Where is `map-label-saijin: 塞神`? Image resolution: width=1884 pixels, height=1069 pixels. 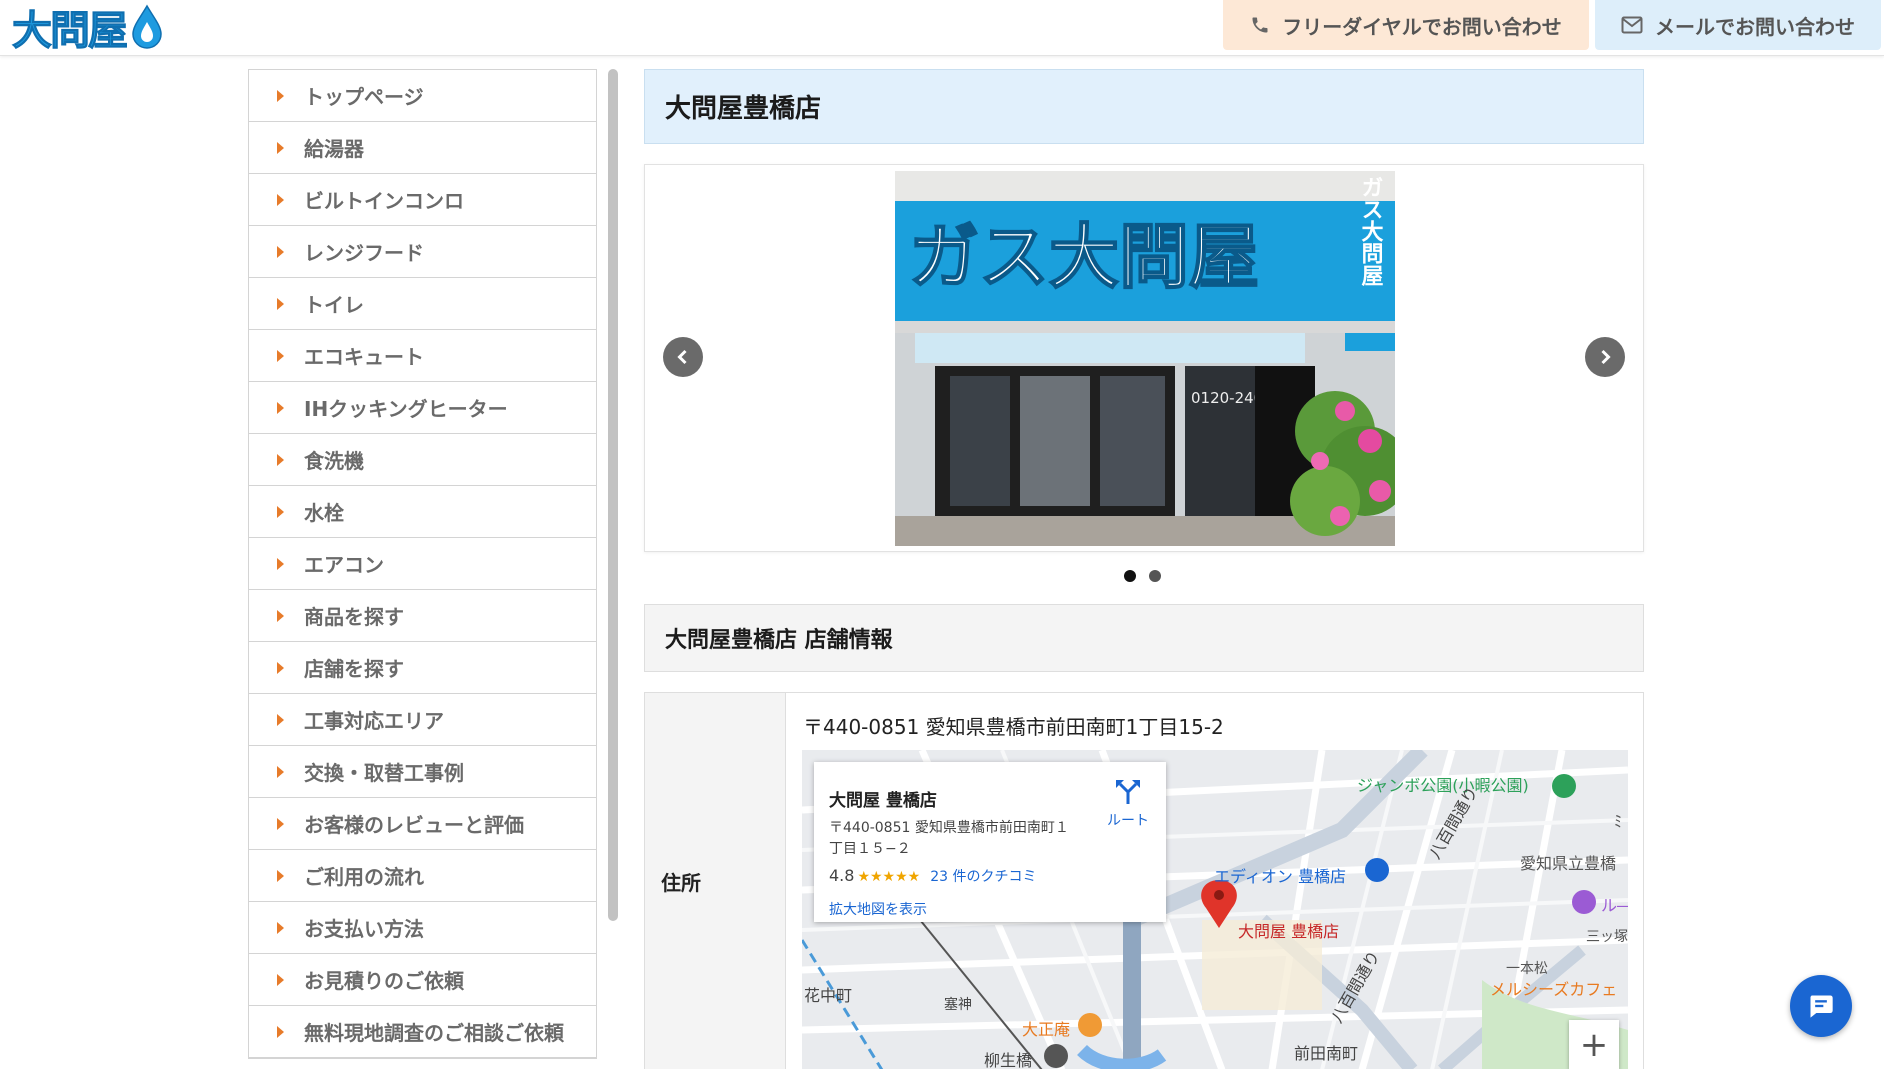
map-label-saijin: 塞神 is located at coordinates (958, 1005).